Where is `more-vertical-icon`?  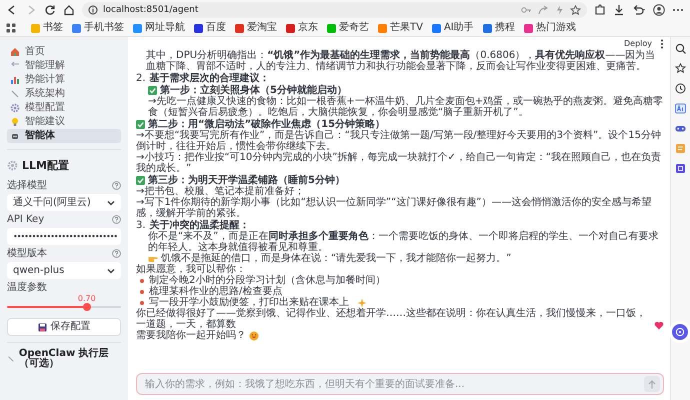
more-vertical-icon is located at coordinates (662, 43).